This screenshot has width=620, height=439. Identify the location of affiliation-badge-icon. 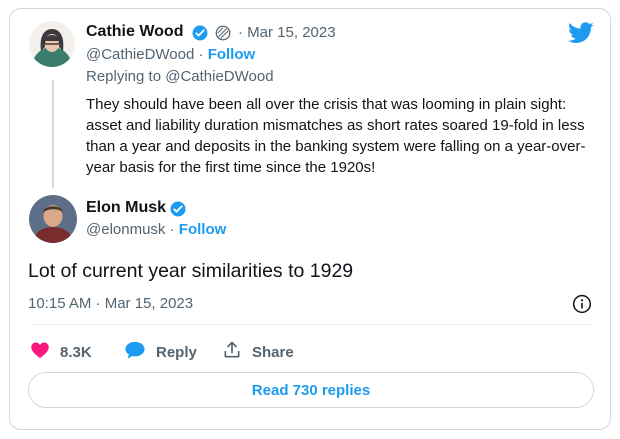
(223, 35).